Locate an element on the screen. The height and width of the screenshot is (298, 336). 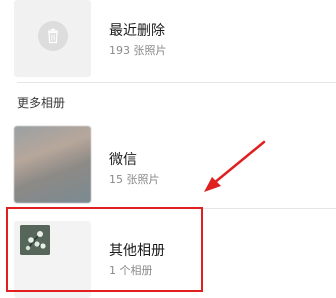
album-title: 最近删除 is located at coordinates (137, 31).